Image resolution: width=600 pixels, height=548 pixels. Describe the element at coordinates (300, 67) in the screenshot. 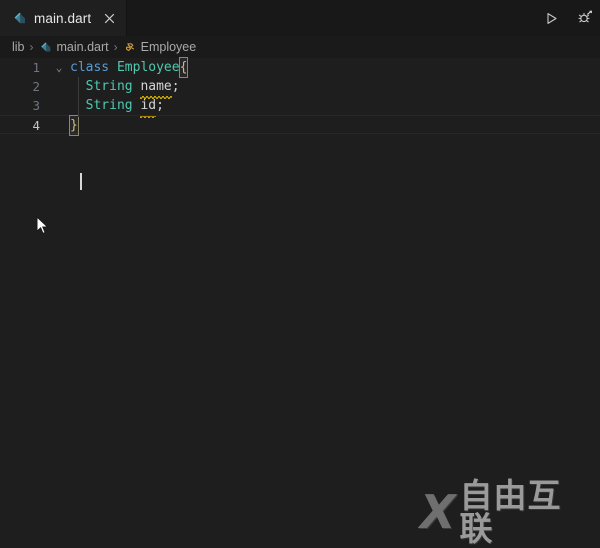

I see `code-line: 1 ⌄ class Employee{` at that location.